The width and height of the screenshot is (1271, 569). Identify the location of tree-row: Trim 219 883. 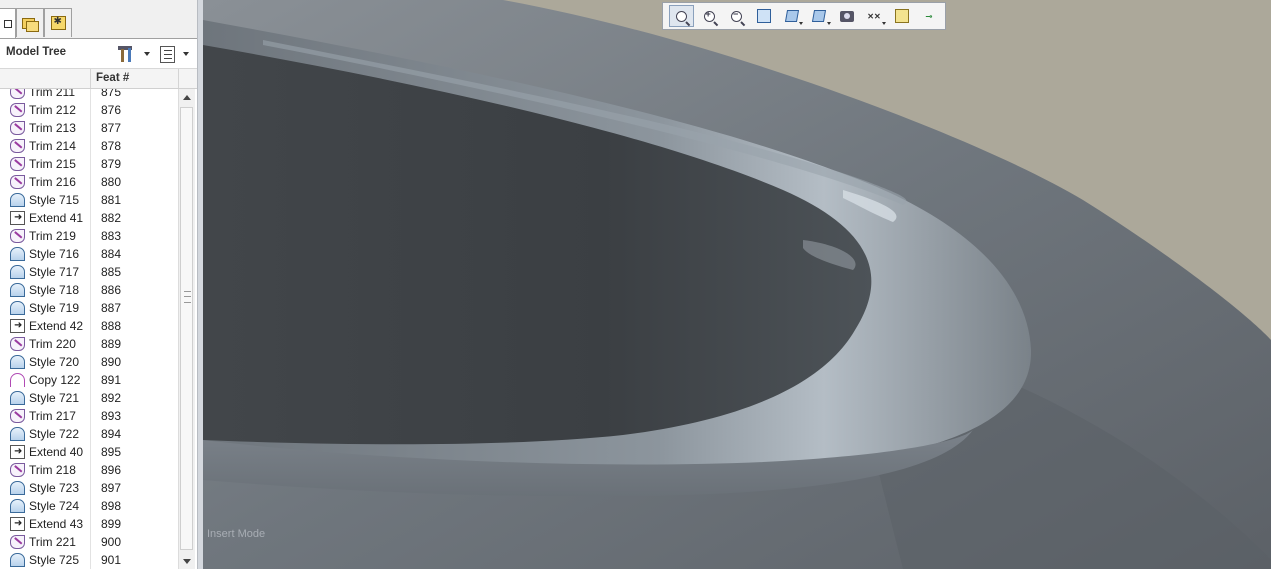
(89, 236).